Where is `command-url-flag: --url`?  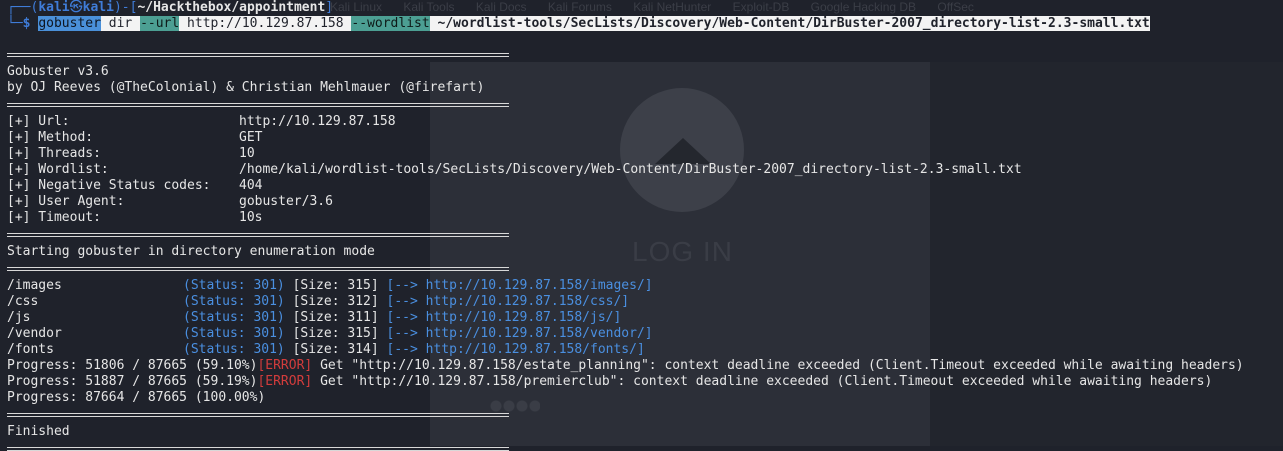
command-url-flag: --url is located at coordinates (160, 23).